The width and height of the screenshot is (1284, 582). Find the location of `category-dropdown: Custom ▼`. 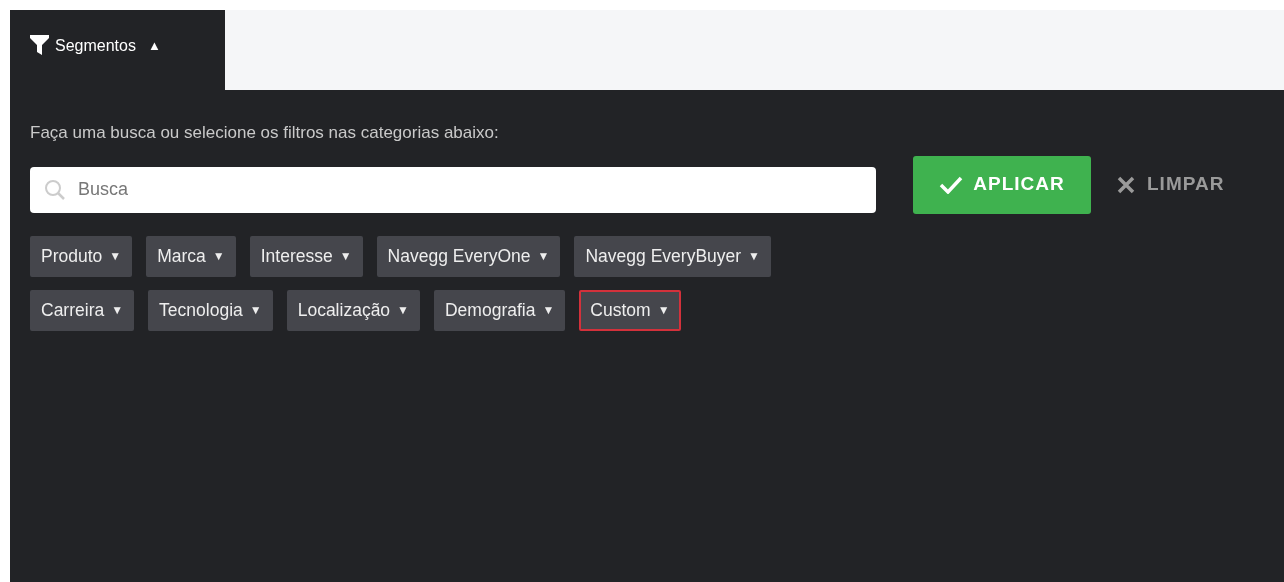

category-dropdown: Custom ▼ is located at coordinates (630, 310).